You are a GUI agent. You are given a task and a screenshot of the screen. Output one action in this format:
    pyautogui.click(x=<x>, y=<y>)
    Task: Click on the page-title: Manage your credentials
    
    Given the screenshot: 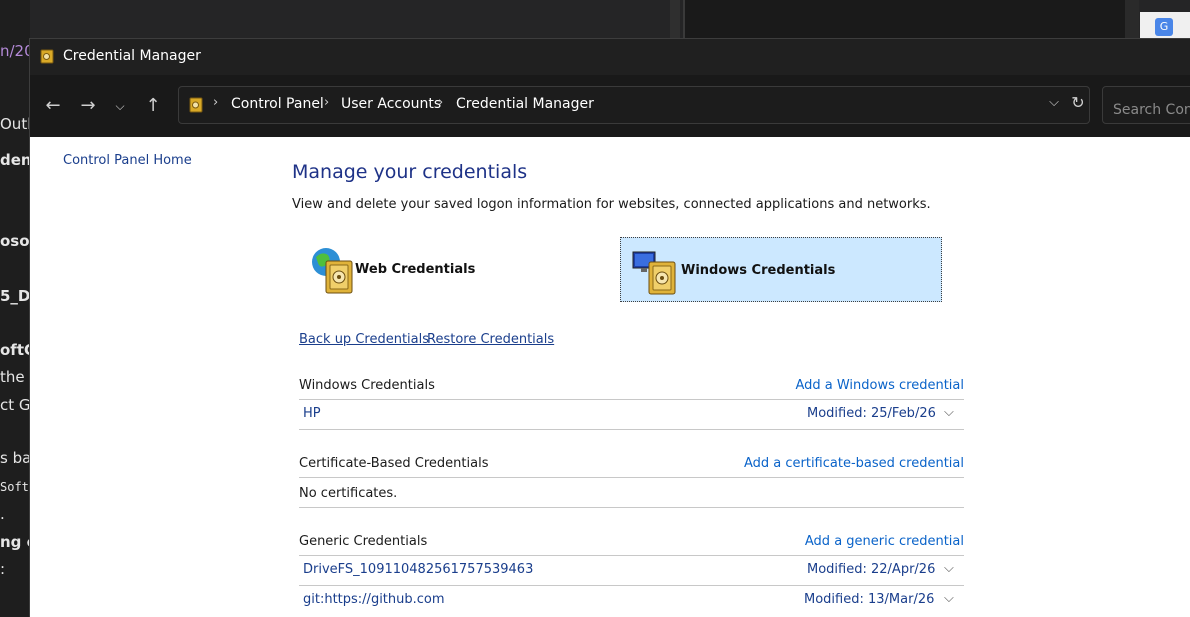 What is the action you would take?
    pyautogui.click(x=410, y=172)
    